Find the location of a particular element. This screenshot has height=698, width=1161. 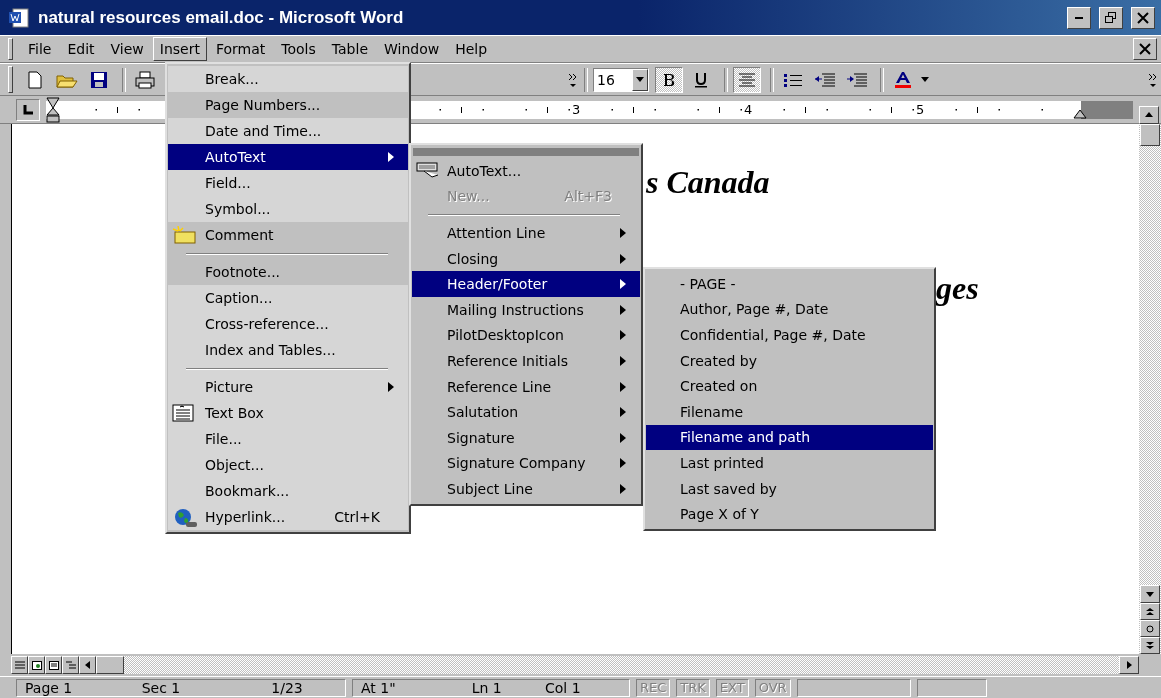

page-icon is located at coordinates (53, 665).